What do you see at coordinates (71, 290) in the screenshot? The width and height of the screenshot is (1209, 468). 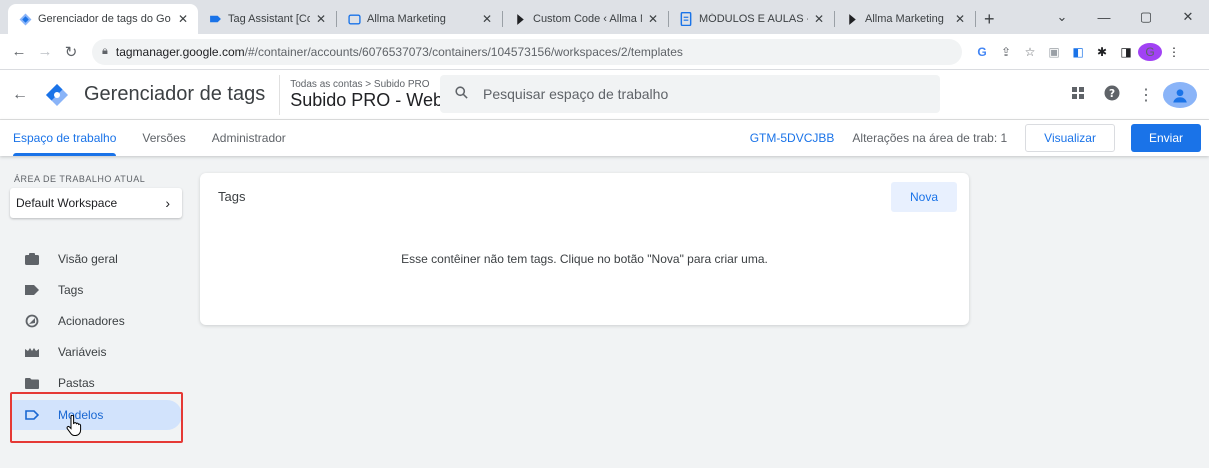 I see `sidebar-item-label: Tags` at bounding box center [71, 290].